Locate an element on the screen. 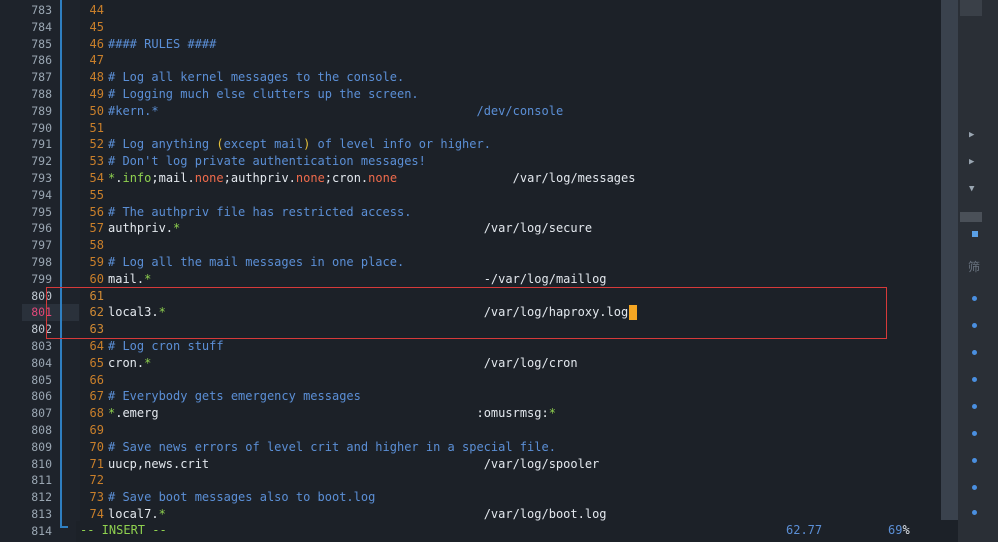 The image size is (998, 542). code-token: mail. is located at coordinates (126, 278).